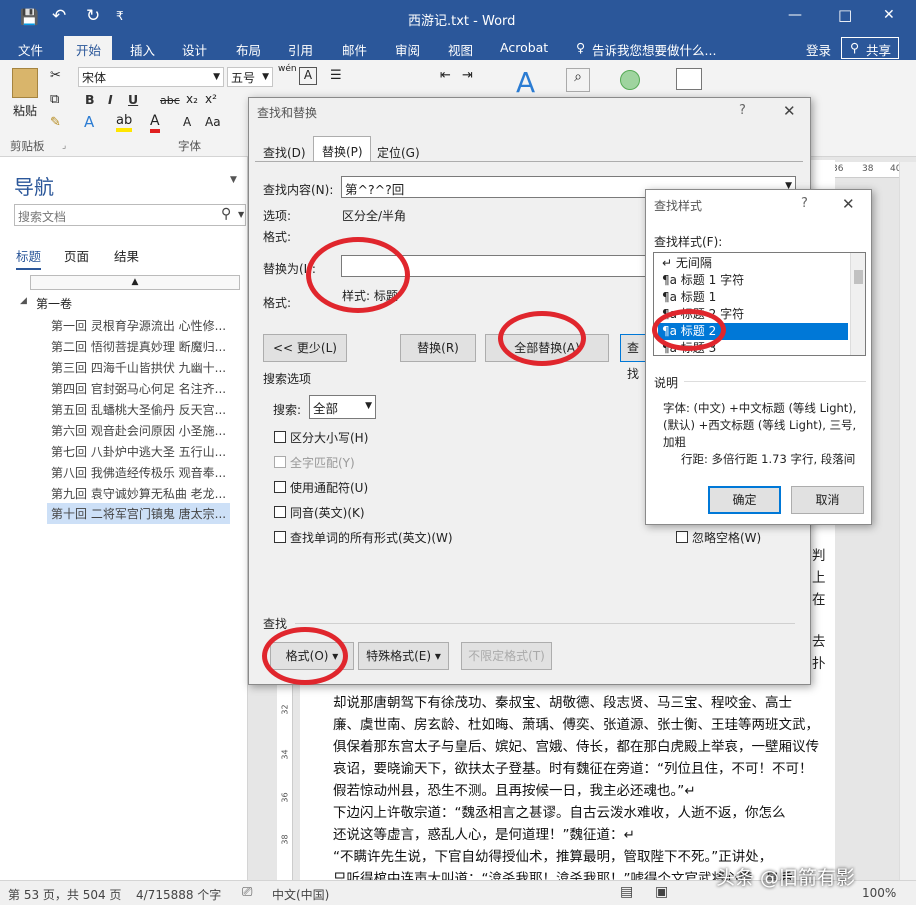  What do you see at coordinates (889, 15) in the screenshot?
I see `close-button: ✕` at bounding box center [889, 15].